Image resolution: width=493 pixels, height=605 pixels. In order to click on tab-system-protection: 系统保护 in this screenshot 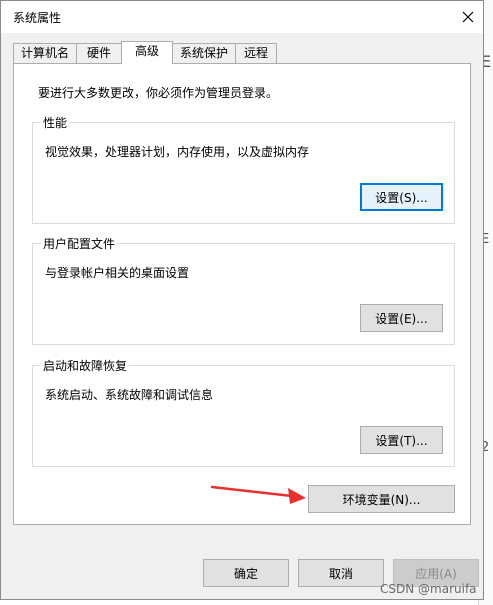, I will do `click(204, 53)`.